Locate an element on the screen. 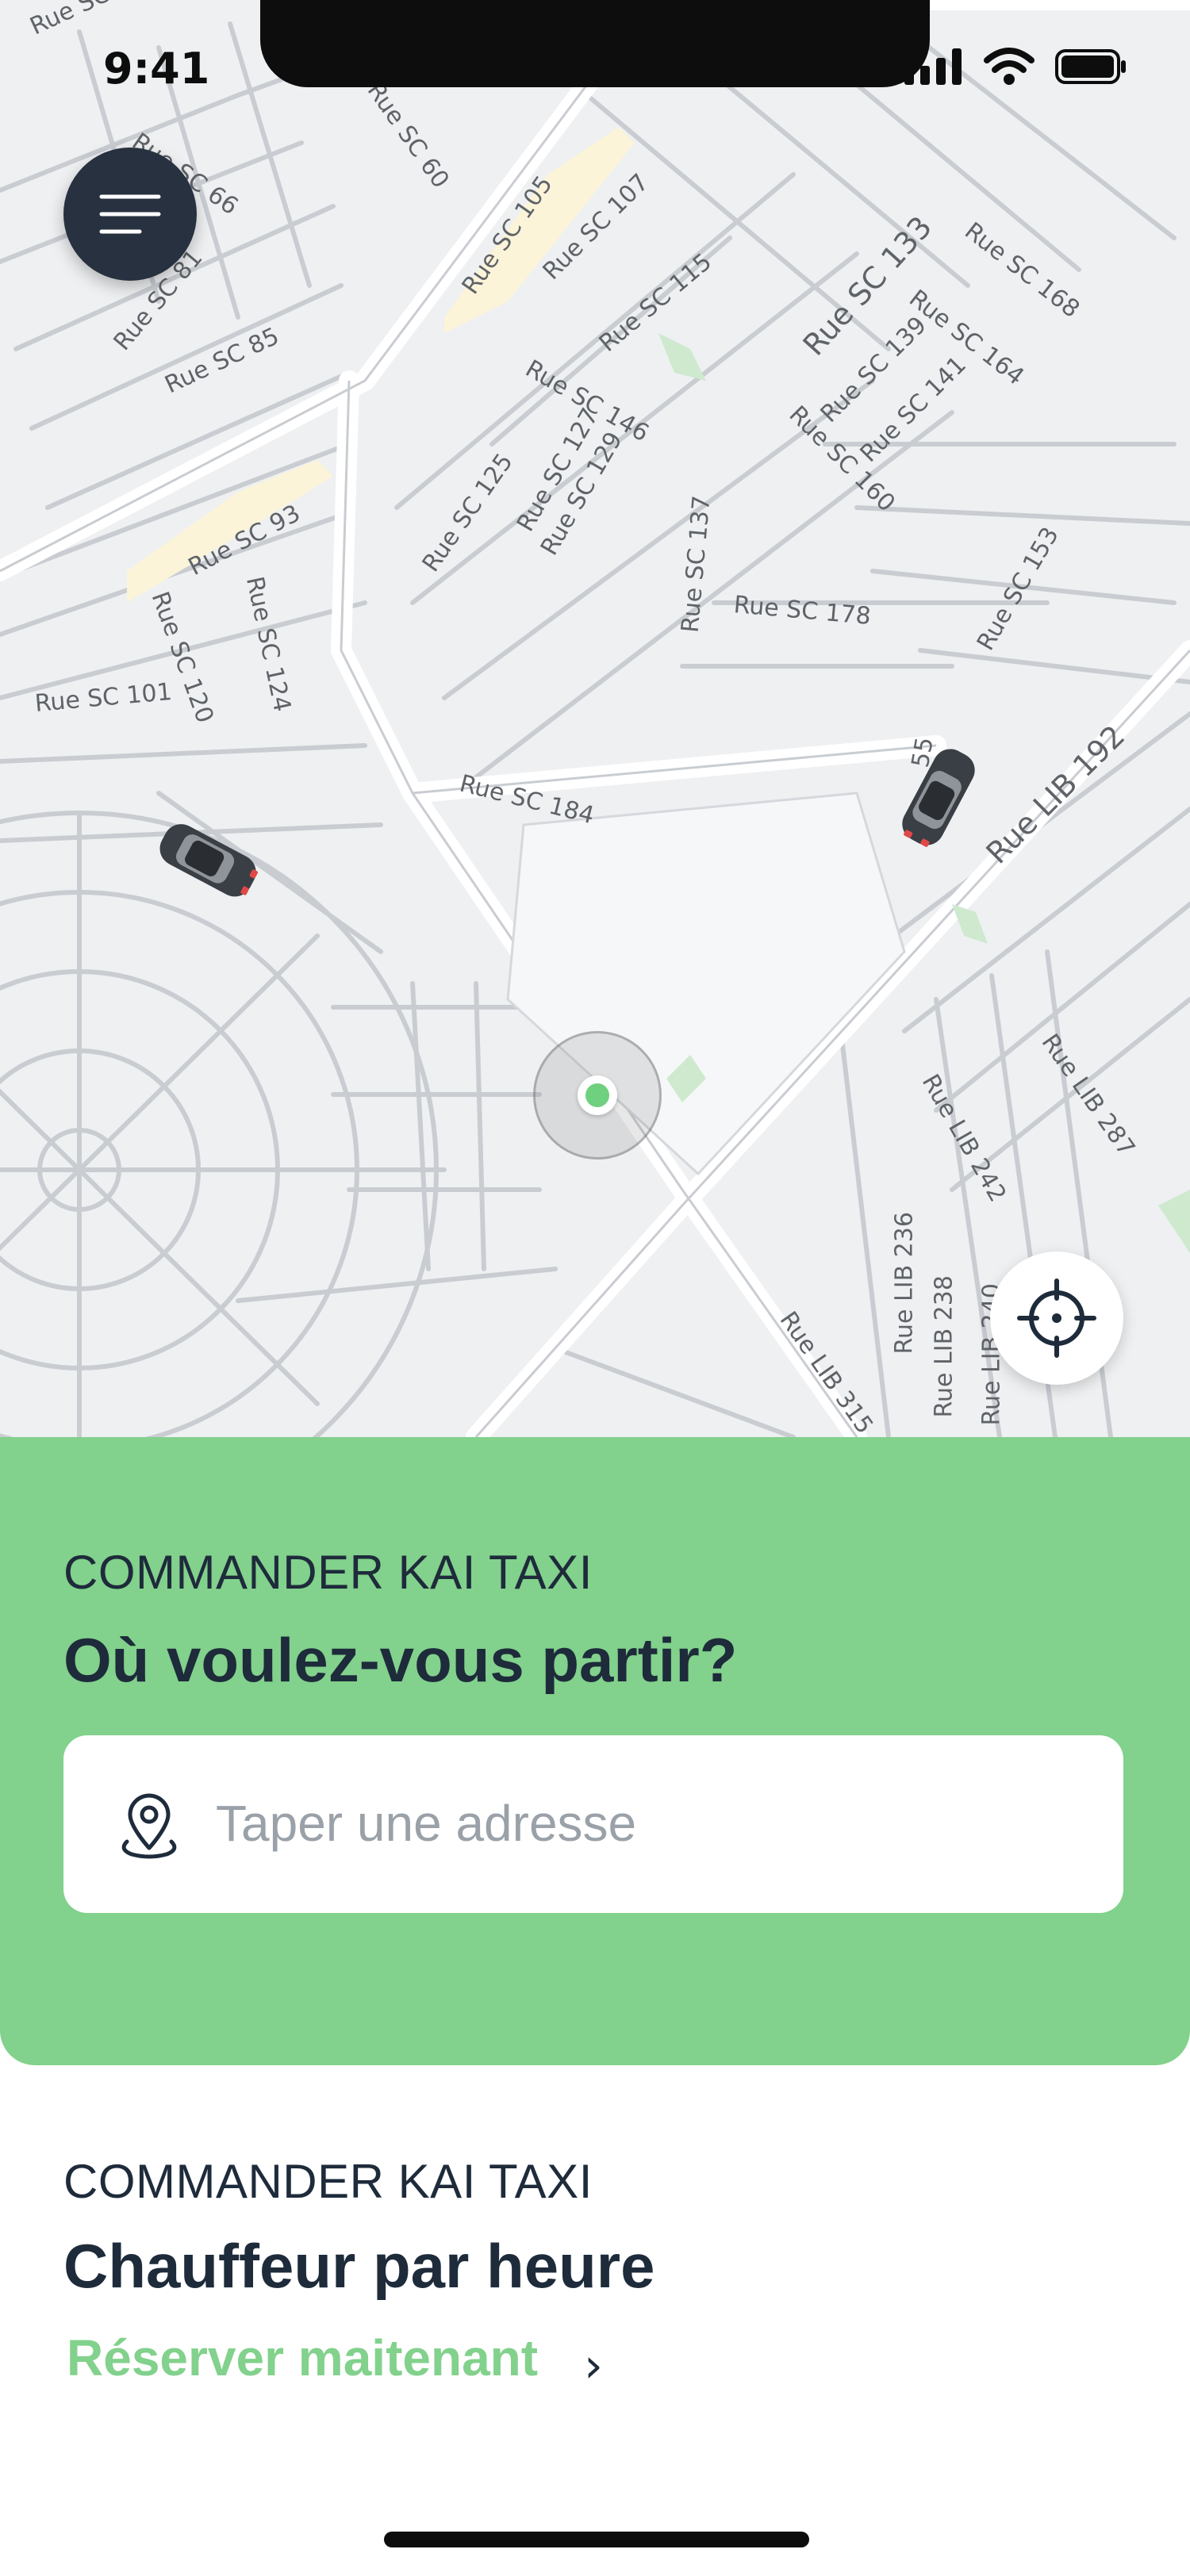  address-search-input is located at coordinates (652, 1823).